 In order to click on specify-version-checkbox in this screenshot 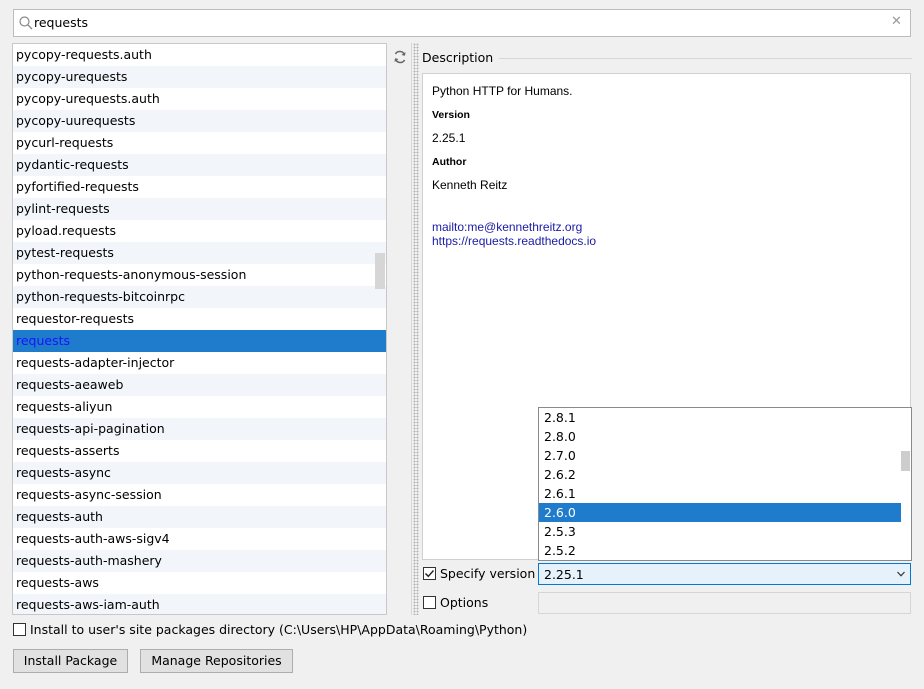, I will do `click(429, 573)`.